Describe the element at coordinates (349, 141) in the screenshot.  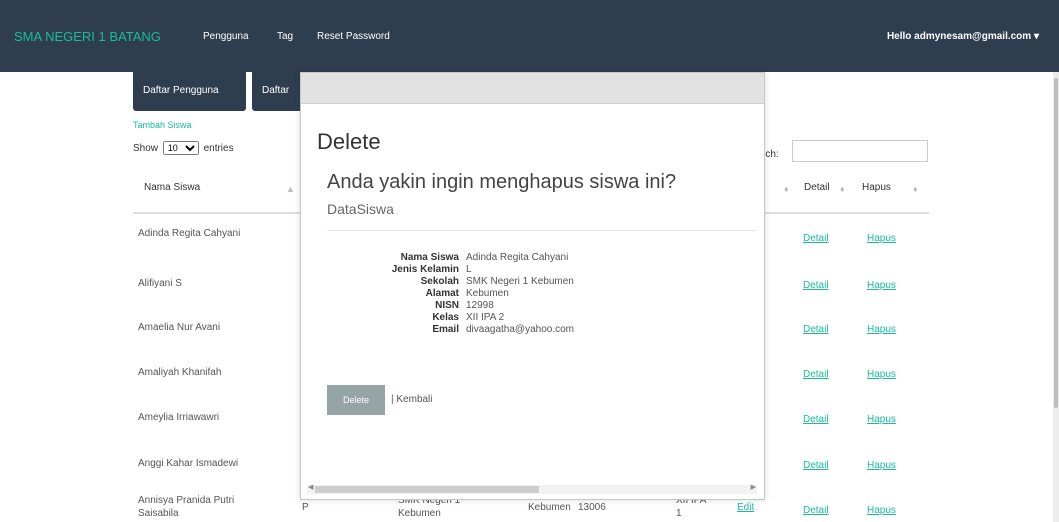
I see `modal-title: Delete` at that location.